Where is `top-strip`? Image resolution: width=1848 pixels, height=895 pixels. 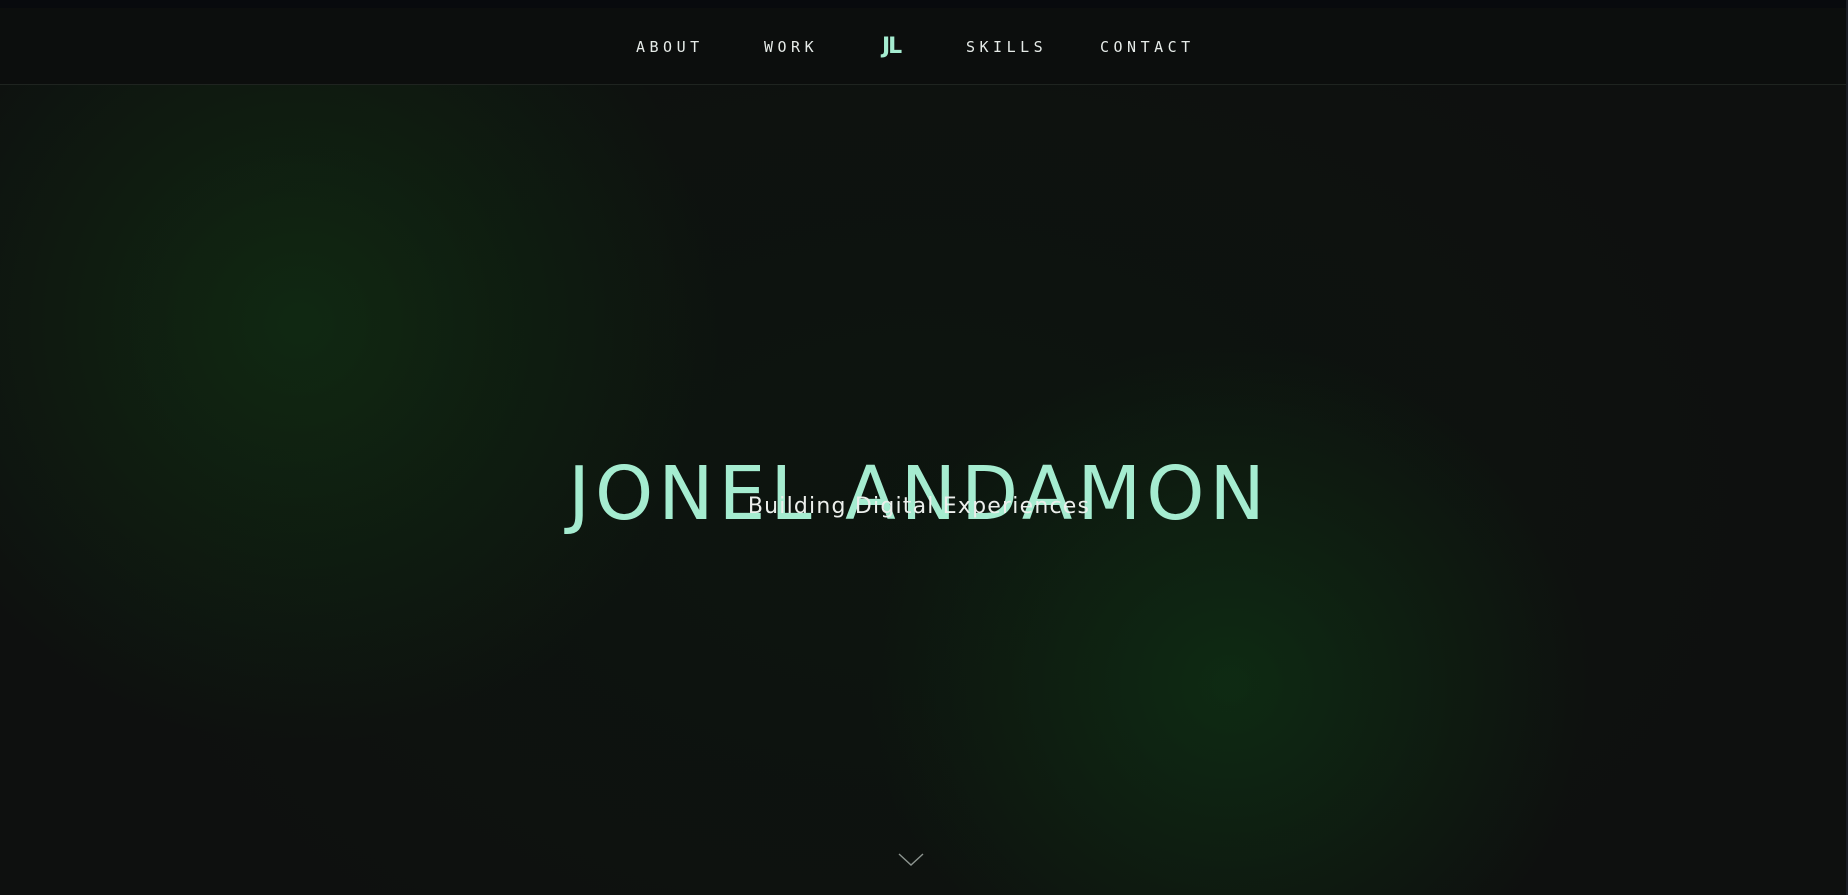
top-strip is located at coordinates (924, 4).